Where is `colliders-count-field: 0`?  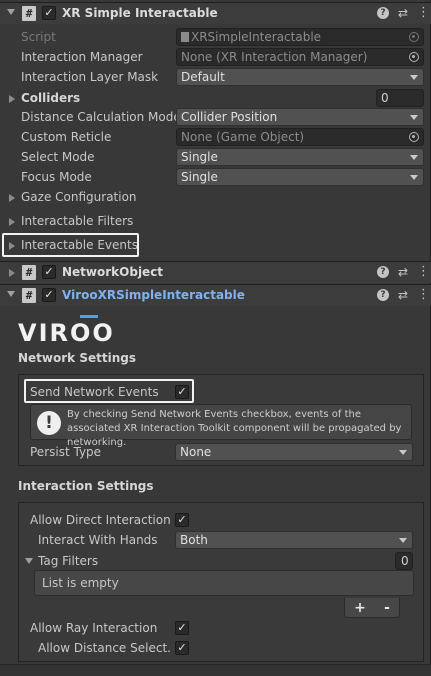 colliders-count-field: 0 is located at coordinates (400, 98).